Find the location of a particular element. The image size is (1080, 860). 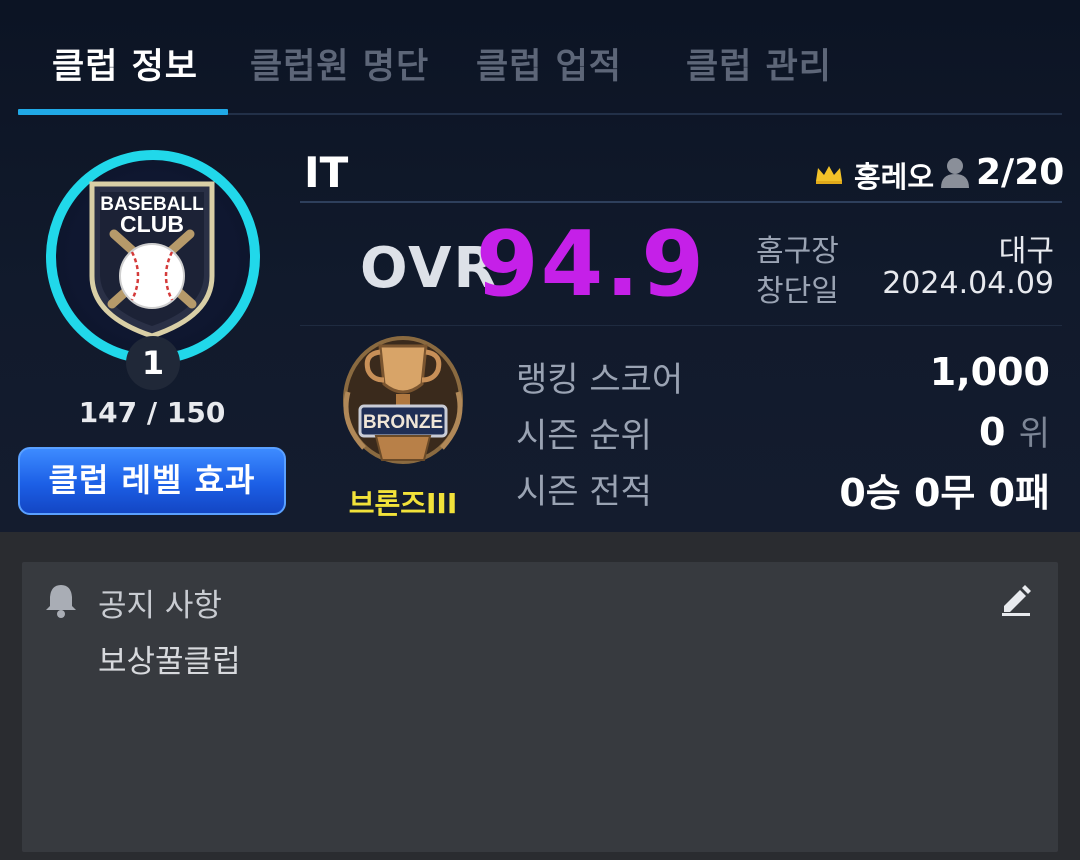

founded-date-label: 창단일 is located at coordinates (797, 291).